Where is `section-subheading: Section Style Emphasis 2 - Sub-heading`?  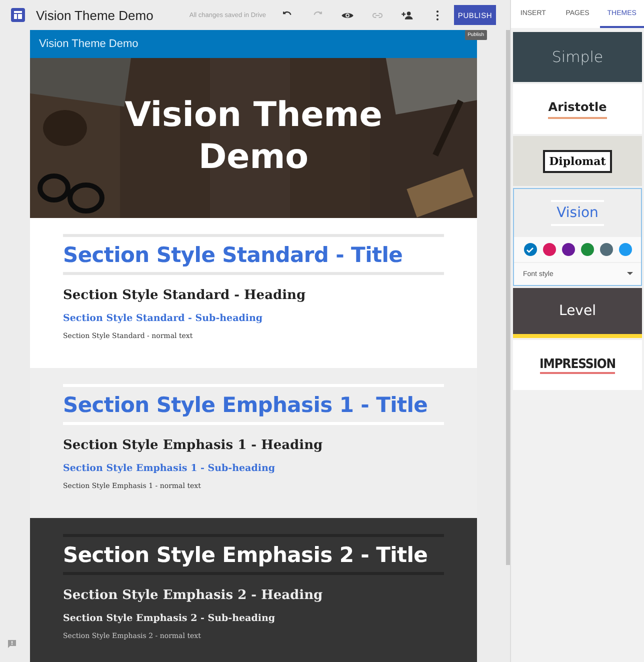
section-subheading: Section Style Emphasis 2 - Sub-heading is located at coordinates (169, 618).